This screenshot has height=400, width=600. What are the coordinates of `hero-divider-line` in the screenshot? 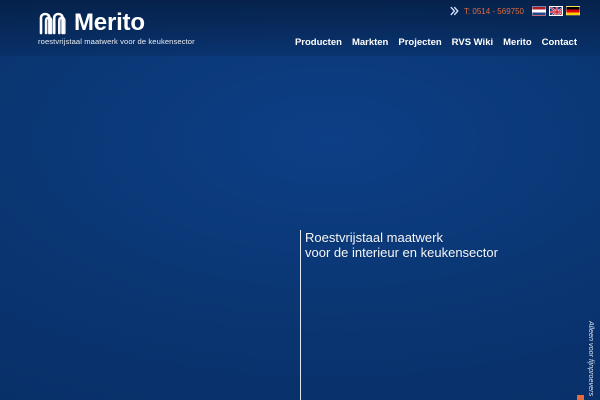 It's located at (300, 315).